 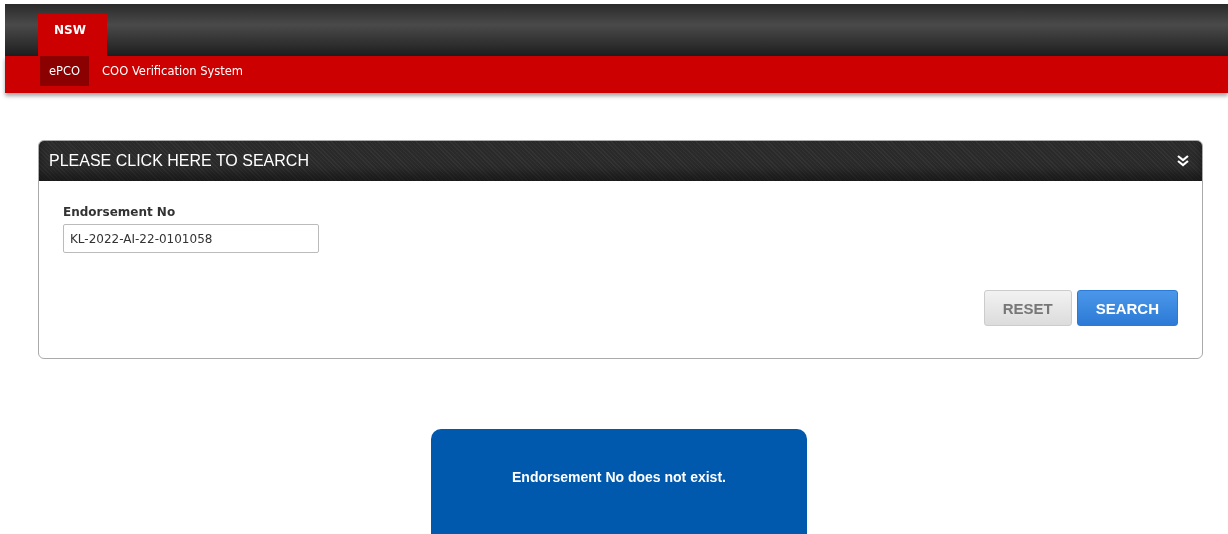 What do you see at coordinates (1183, 161) in the screenshot?
I see `expand-icon` at bounding box center [1183, 161].